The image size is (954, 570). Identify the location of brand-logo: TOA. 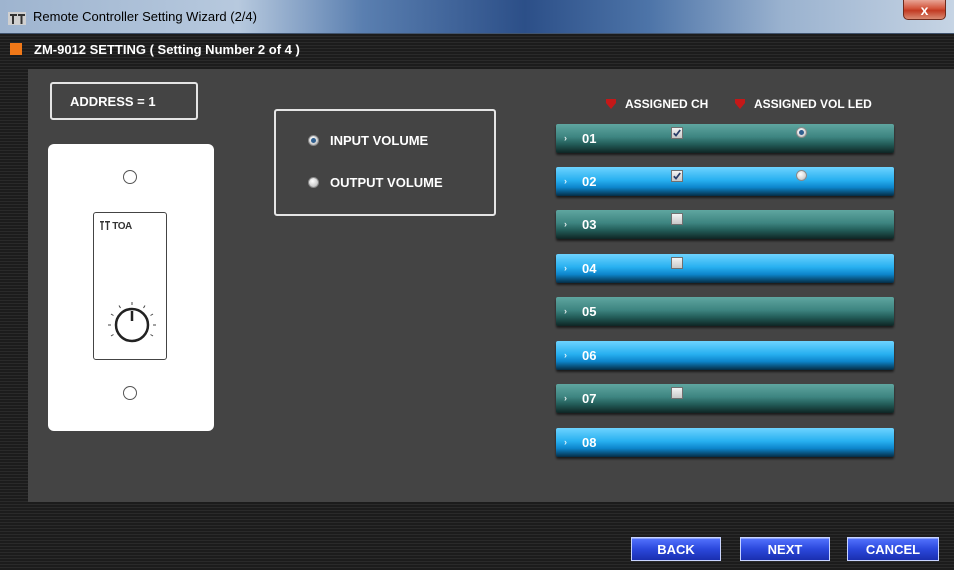
(116, 226).